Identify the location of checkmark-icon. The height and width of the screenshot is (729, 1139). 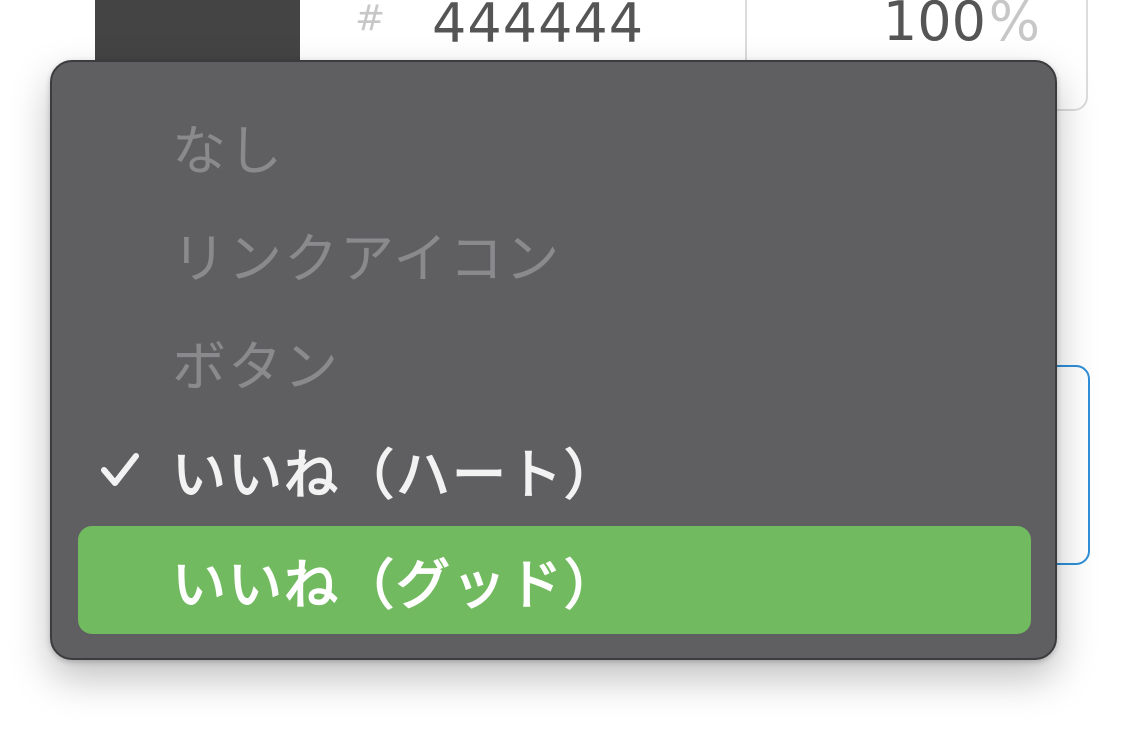
(120, 469).